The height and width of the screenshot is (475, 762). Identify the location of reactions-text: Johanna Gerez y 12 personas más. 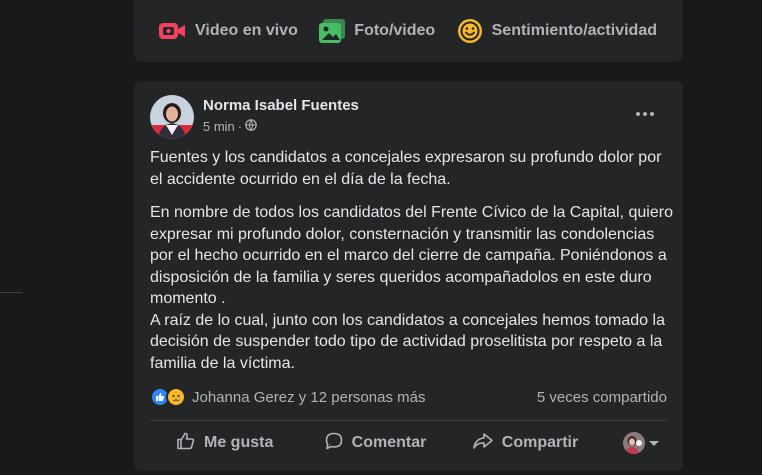
(309, 397).